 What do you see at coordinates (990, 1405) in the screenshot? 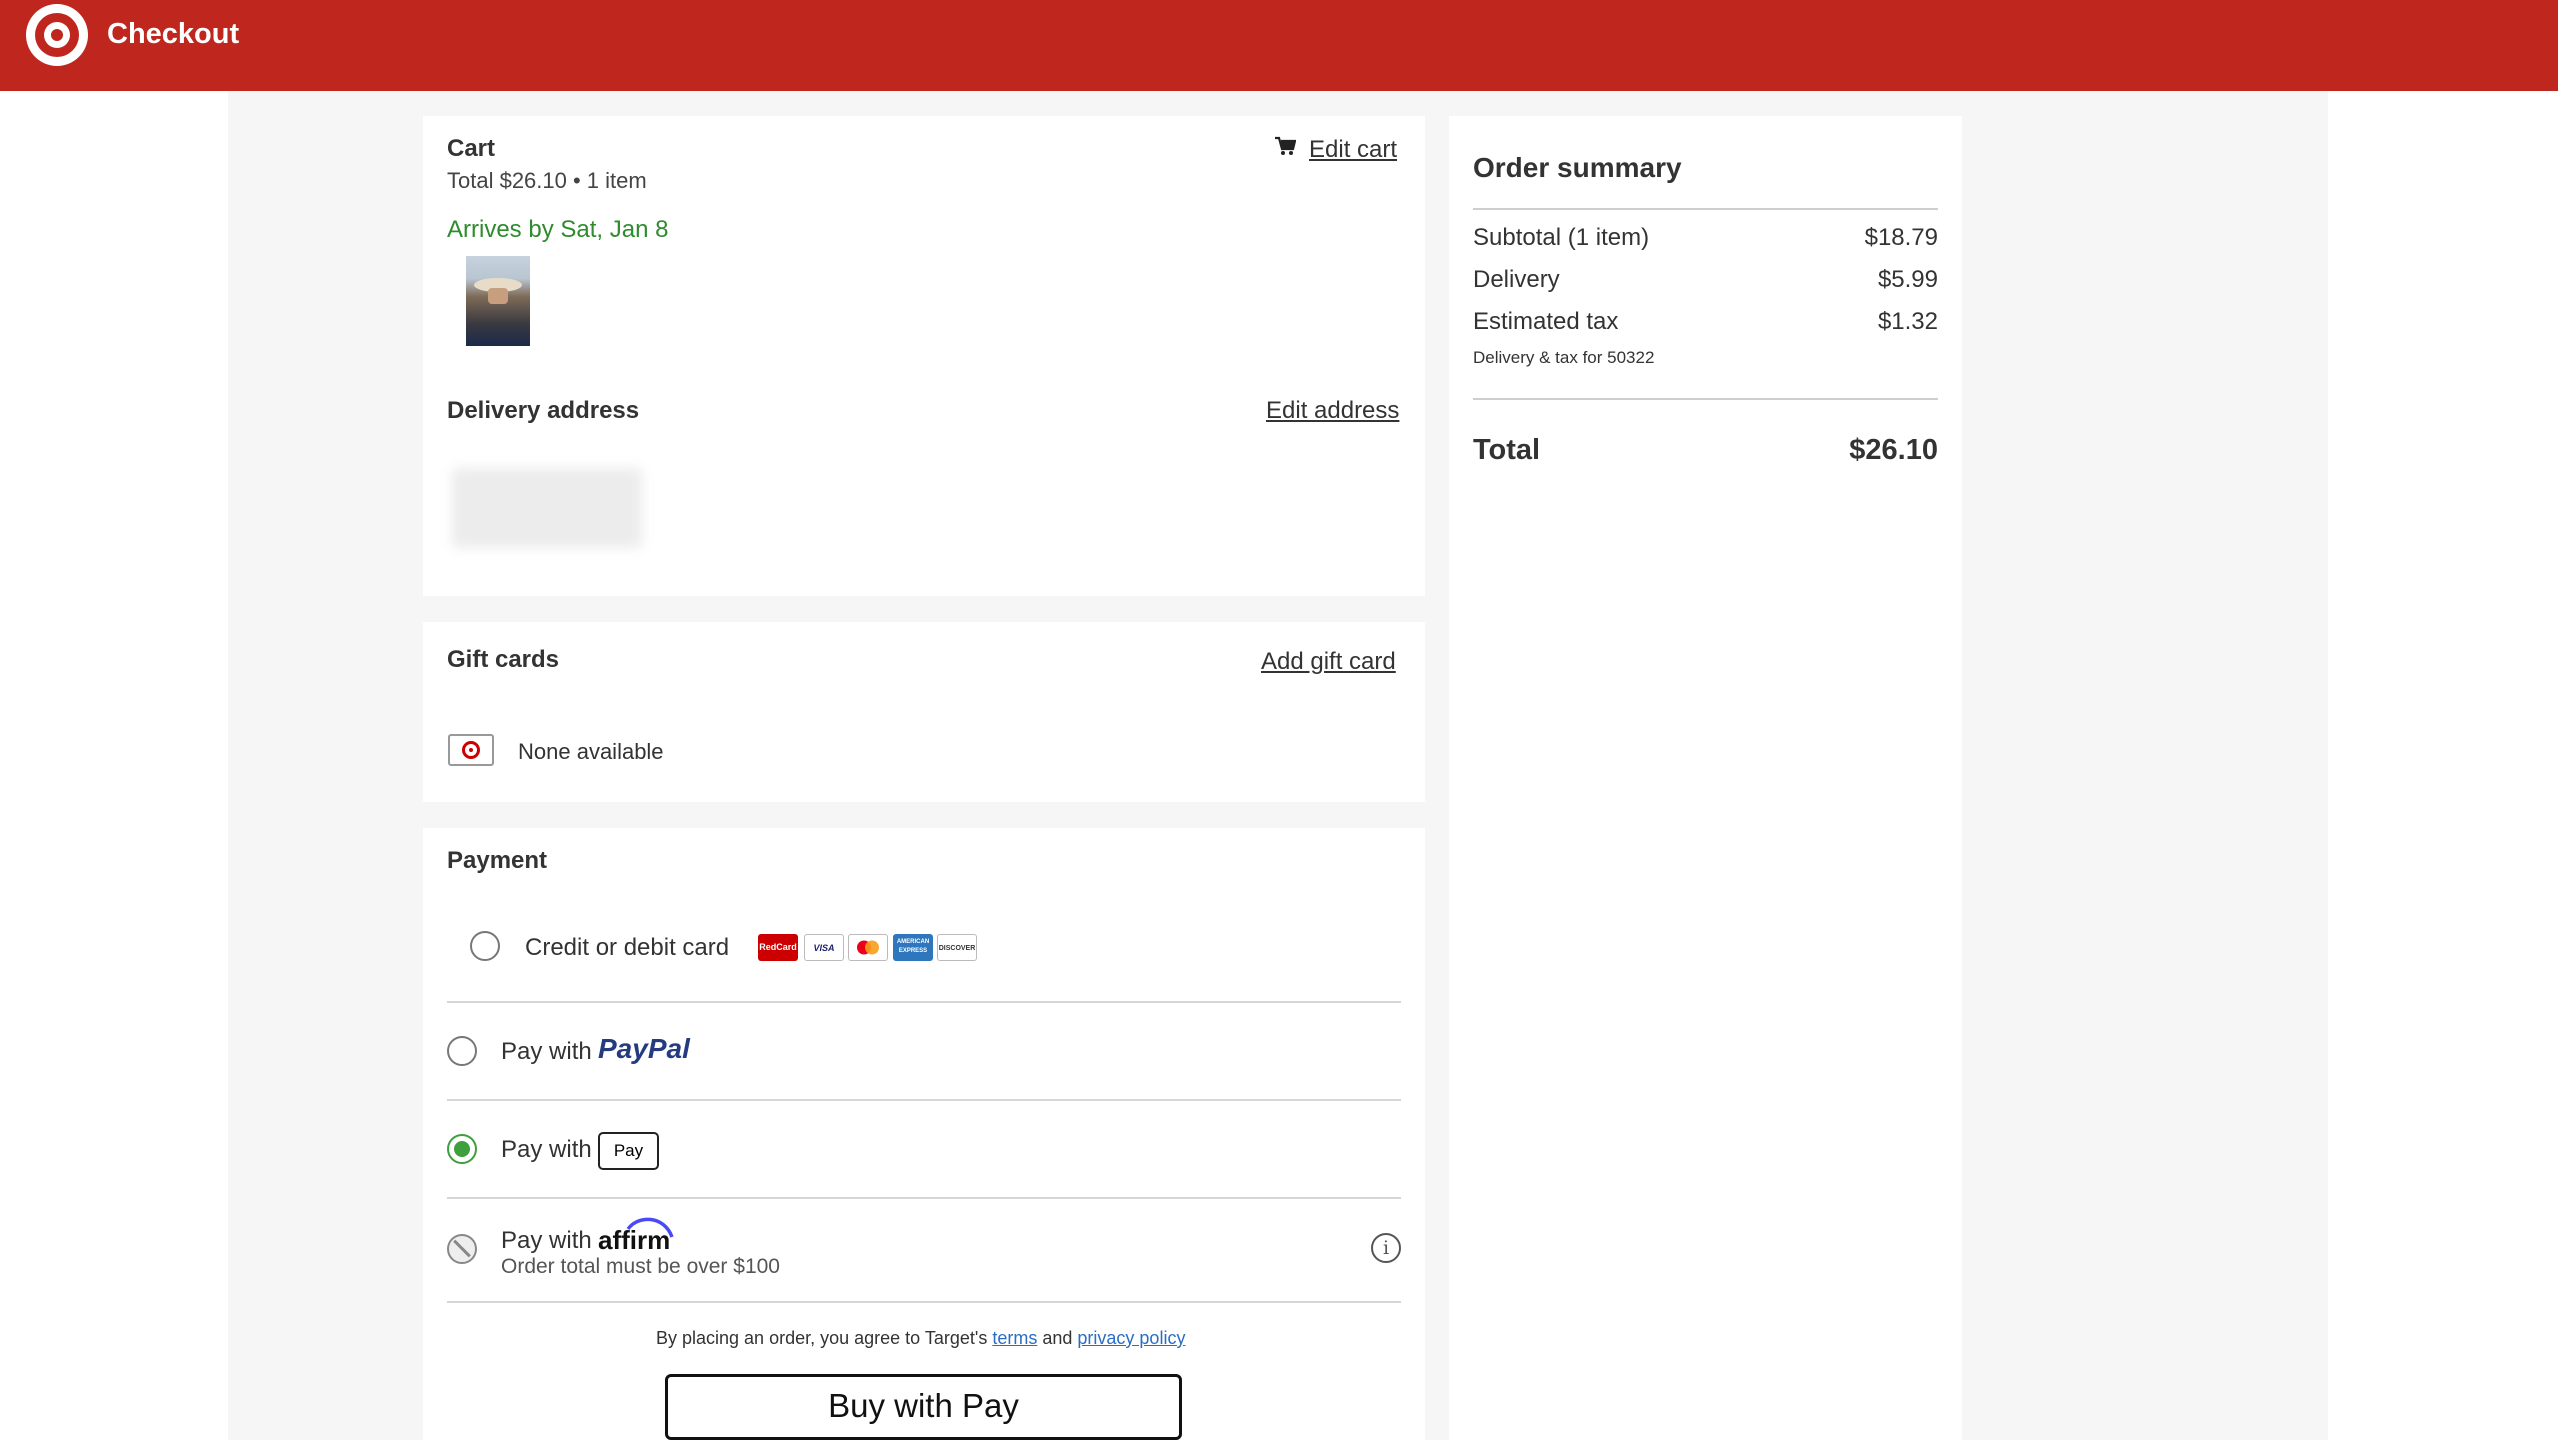
I see `buy-label-suffix: Pay` at bounding box center [990, 1405].